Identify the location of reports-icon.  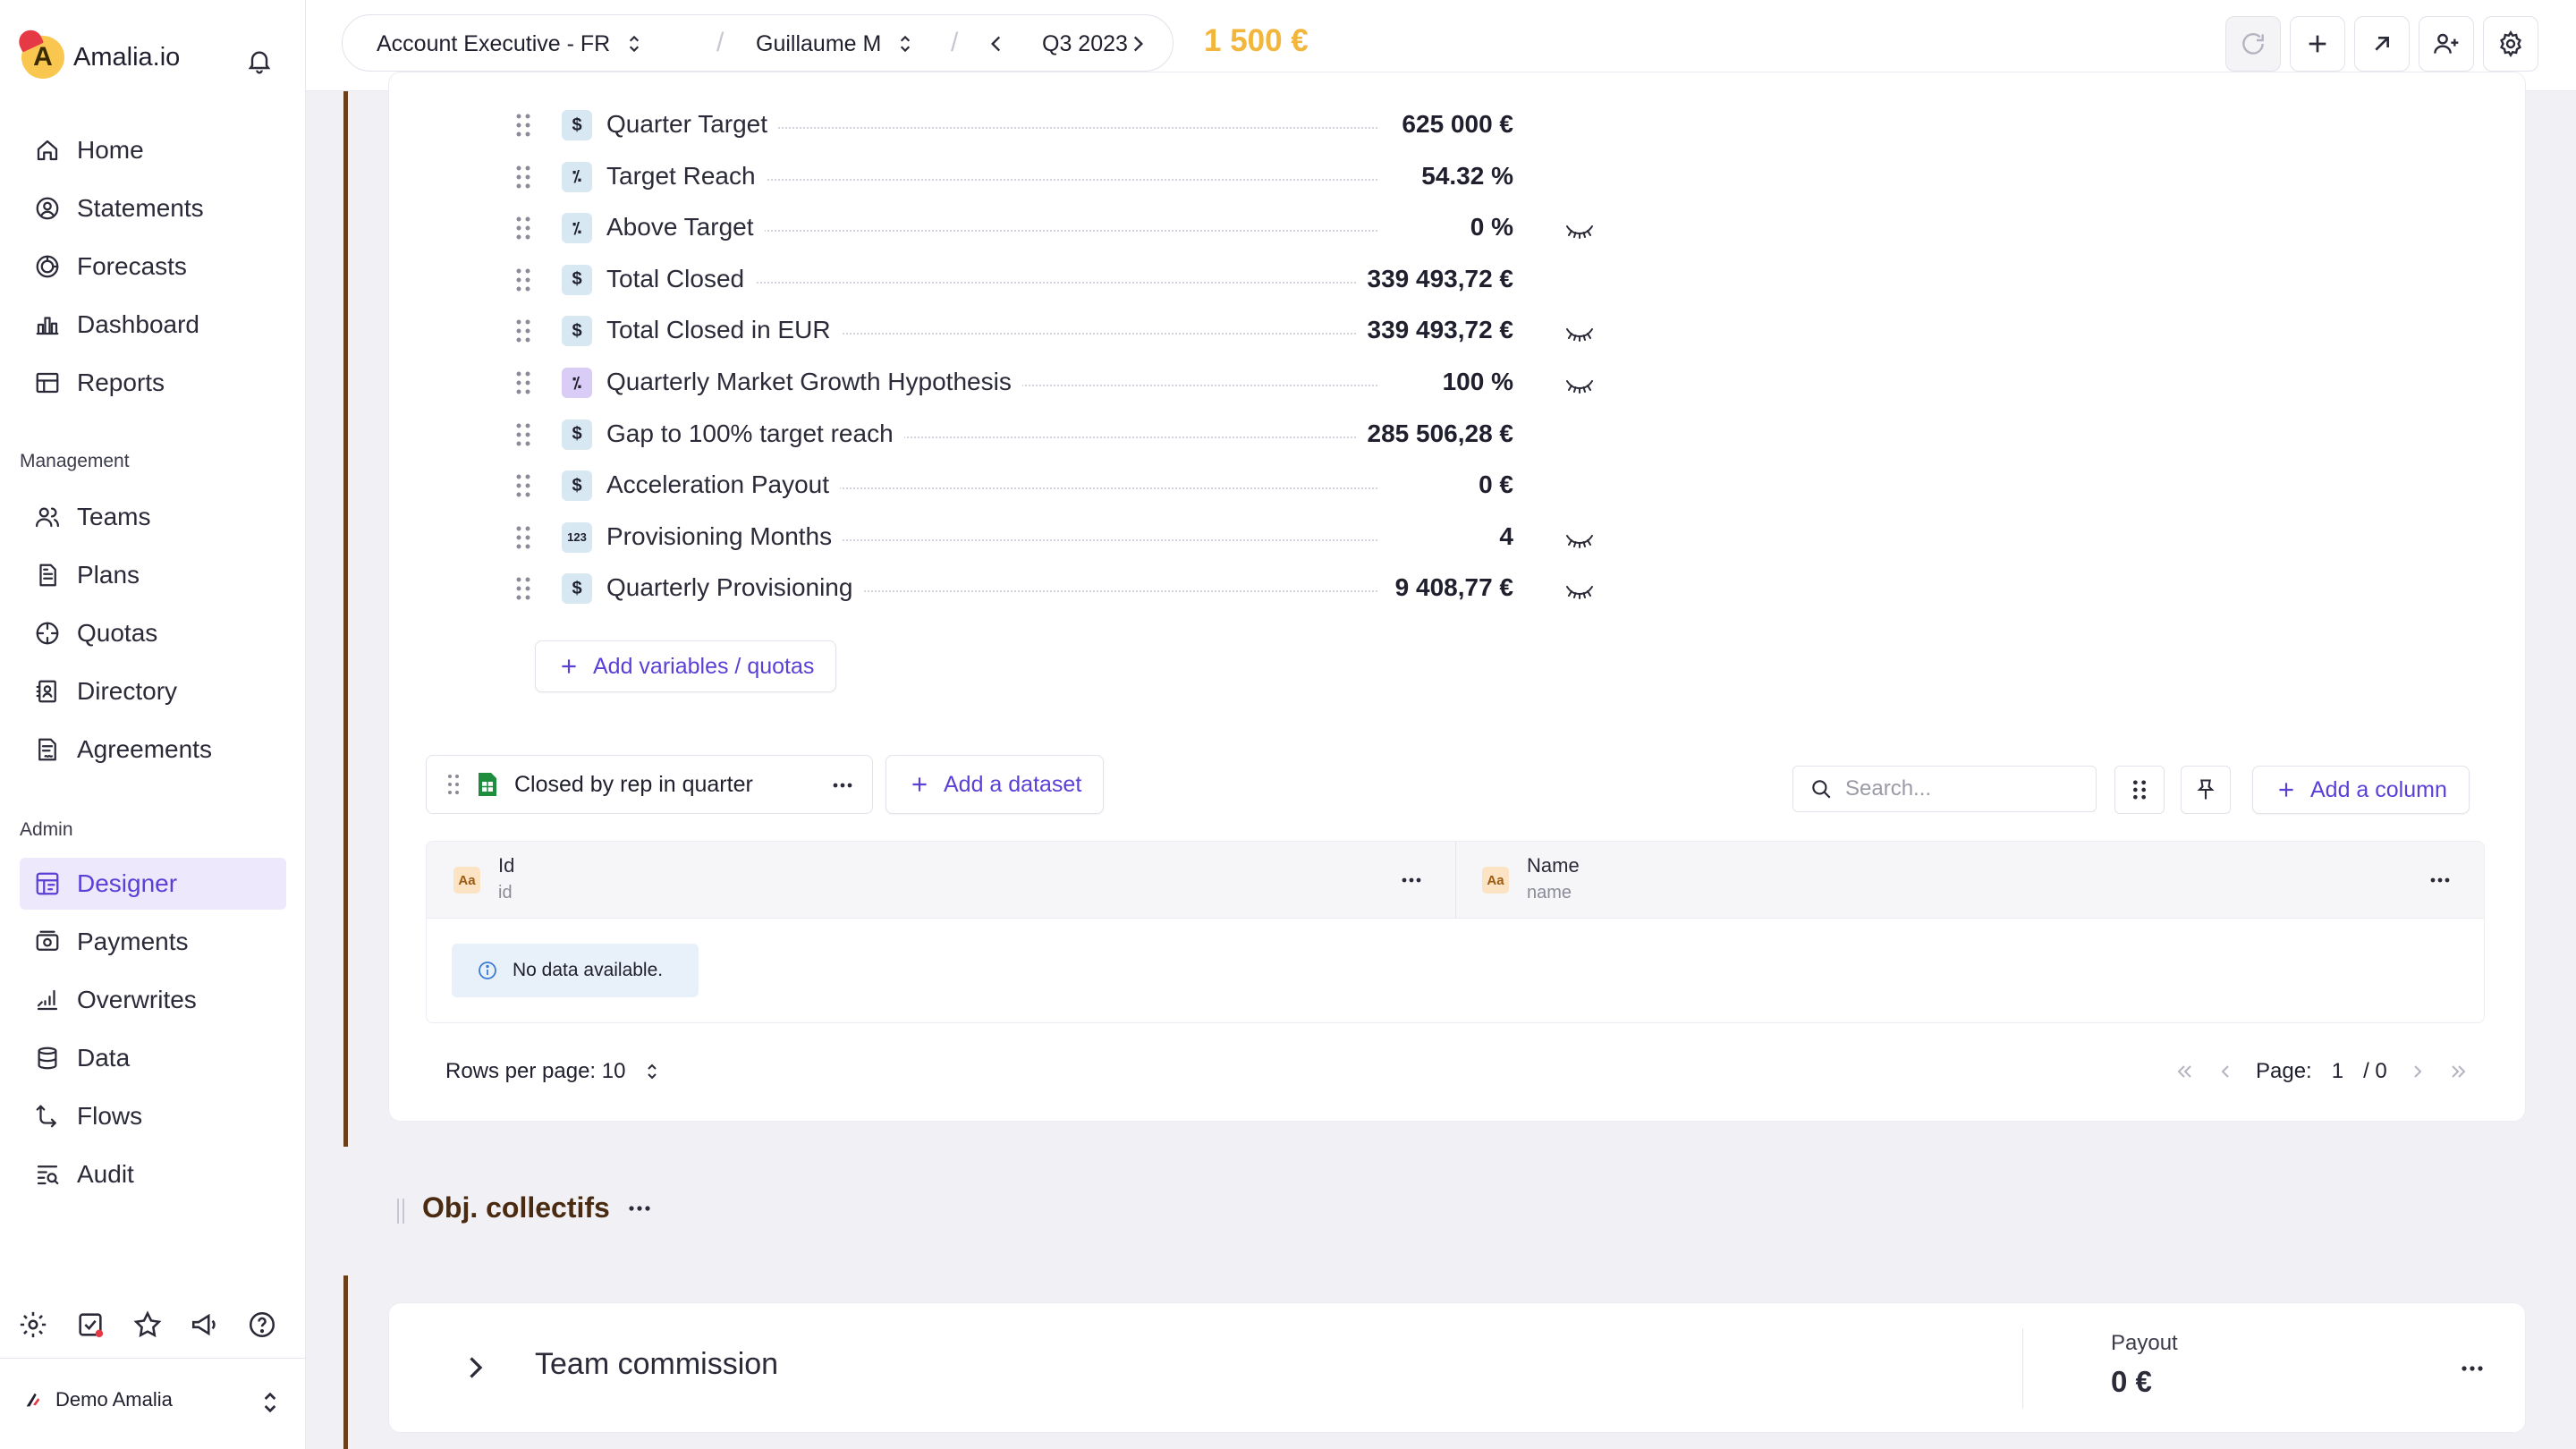
(47, 383).